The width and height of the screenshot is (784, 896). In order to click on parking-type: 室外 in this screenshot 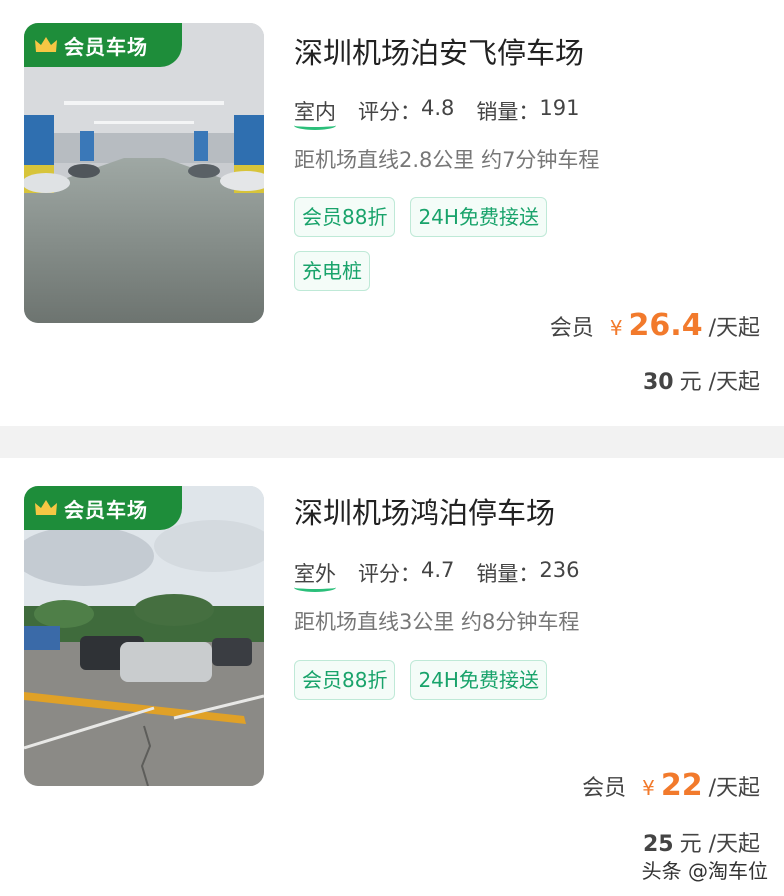, I will do `click(315, 575)`.